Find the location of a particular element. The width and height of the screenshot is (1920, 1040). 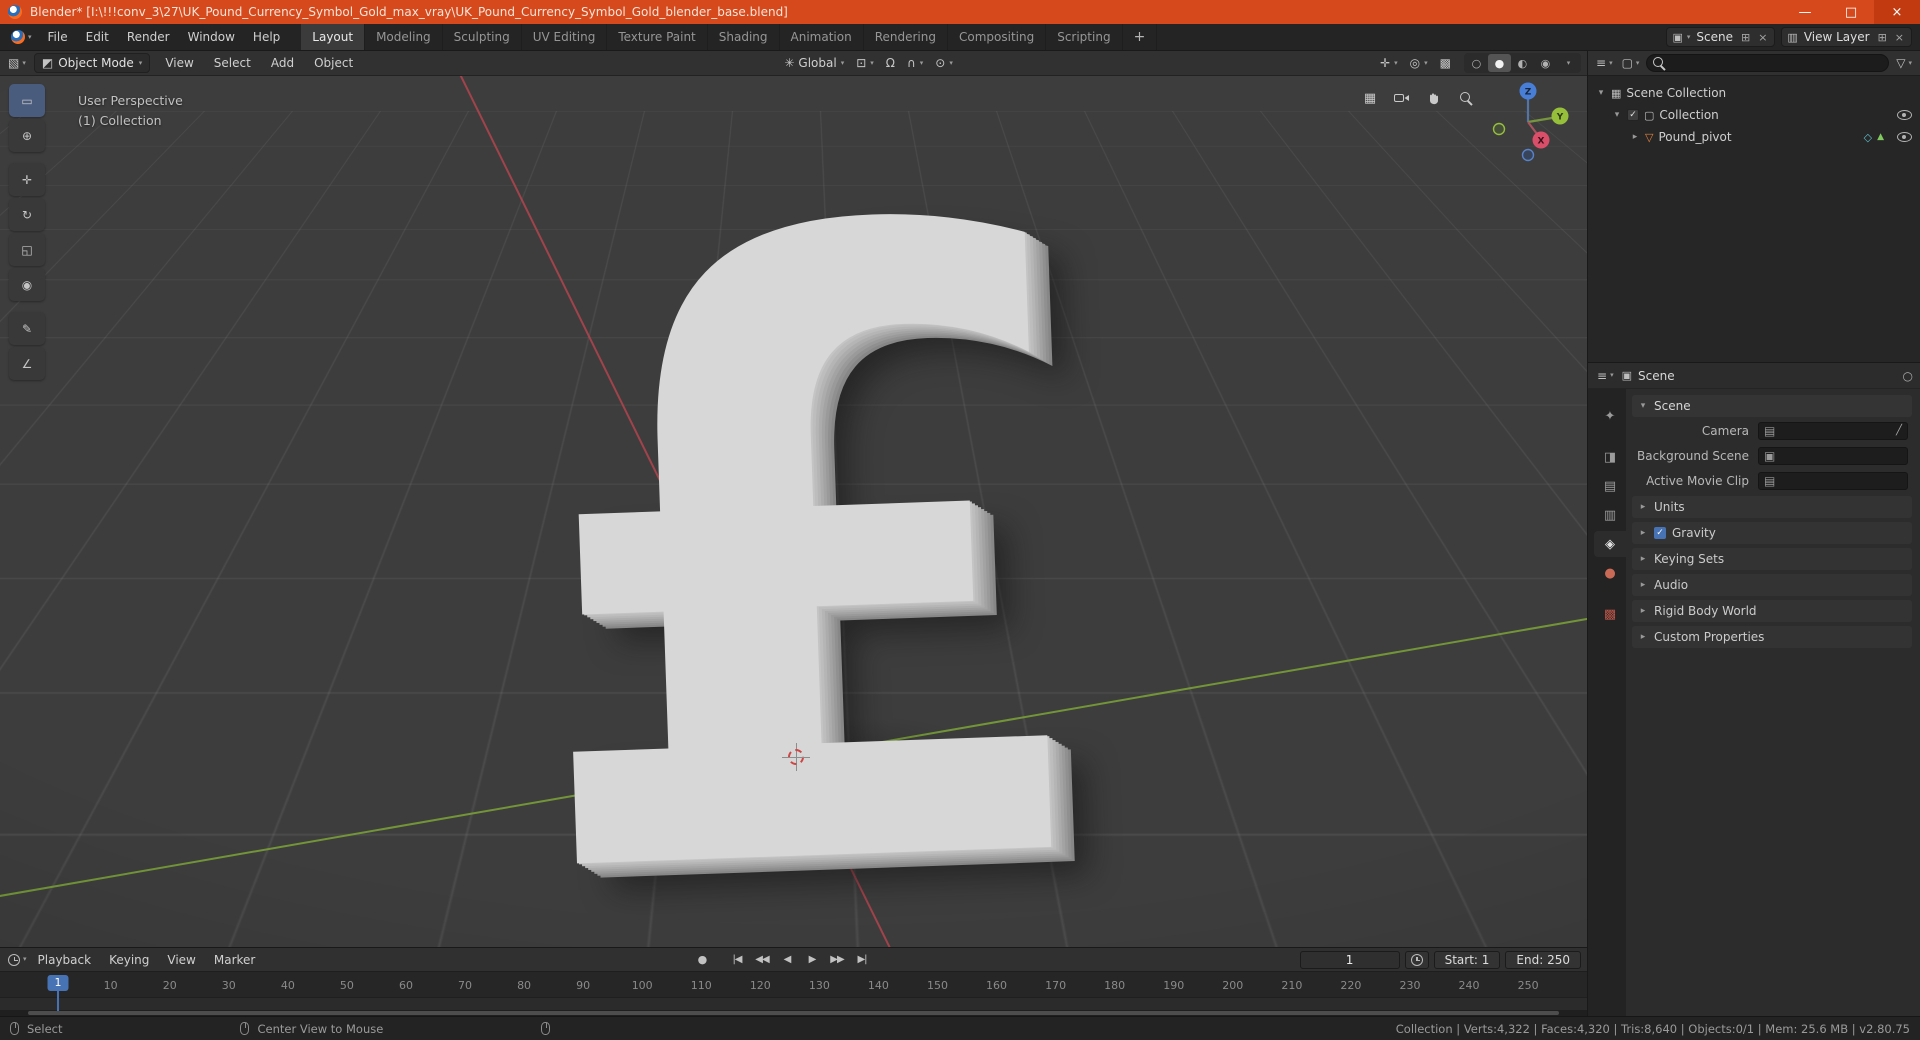

section-keying-sets: ▸ Keying Sets is located at coordinates (1772, 559).